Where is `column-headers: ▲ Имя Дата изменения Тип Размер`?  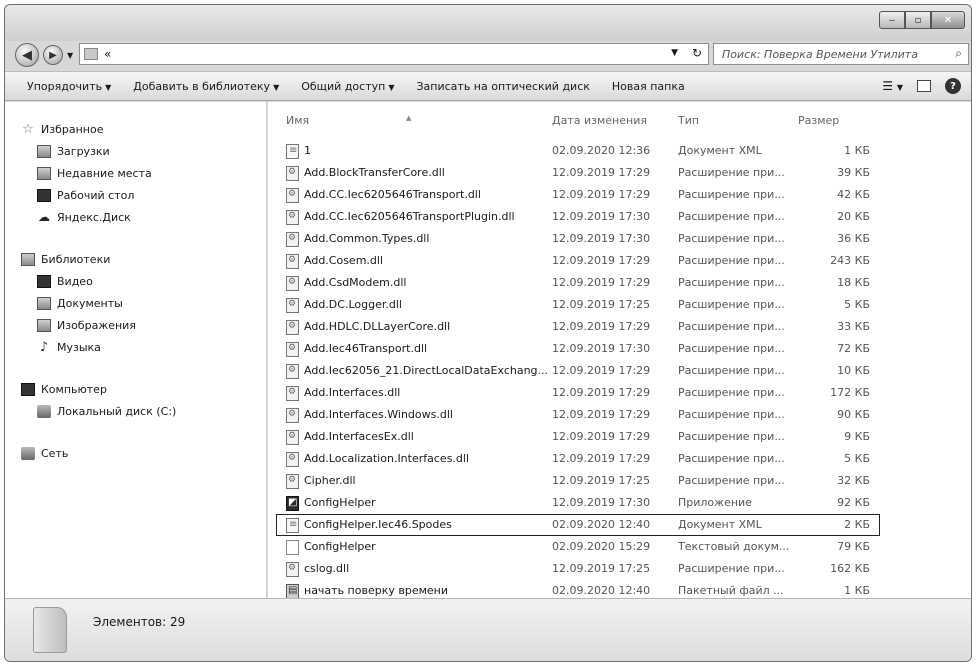 column-headers: ▲ Имя Дата изменения Тип Размер is located at coordinates (619, 119).